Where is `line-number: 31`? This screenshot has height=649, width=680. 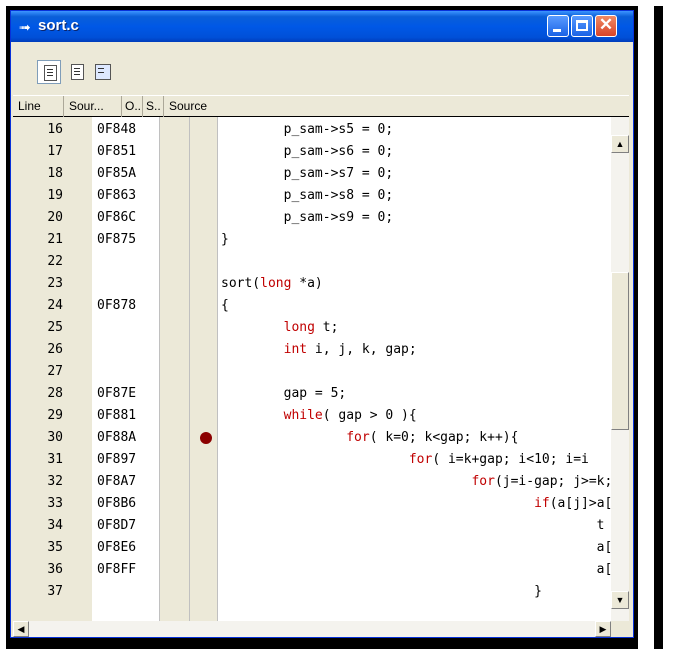 line-number: 31 is located at coordinates (55, 459).